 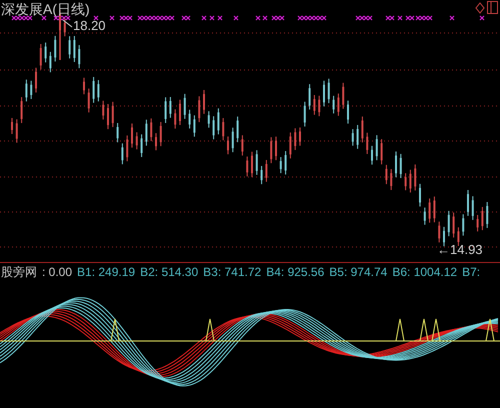 I want to click on series-value: B1: 249.19, so click(x=106, y=272).